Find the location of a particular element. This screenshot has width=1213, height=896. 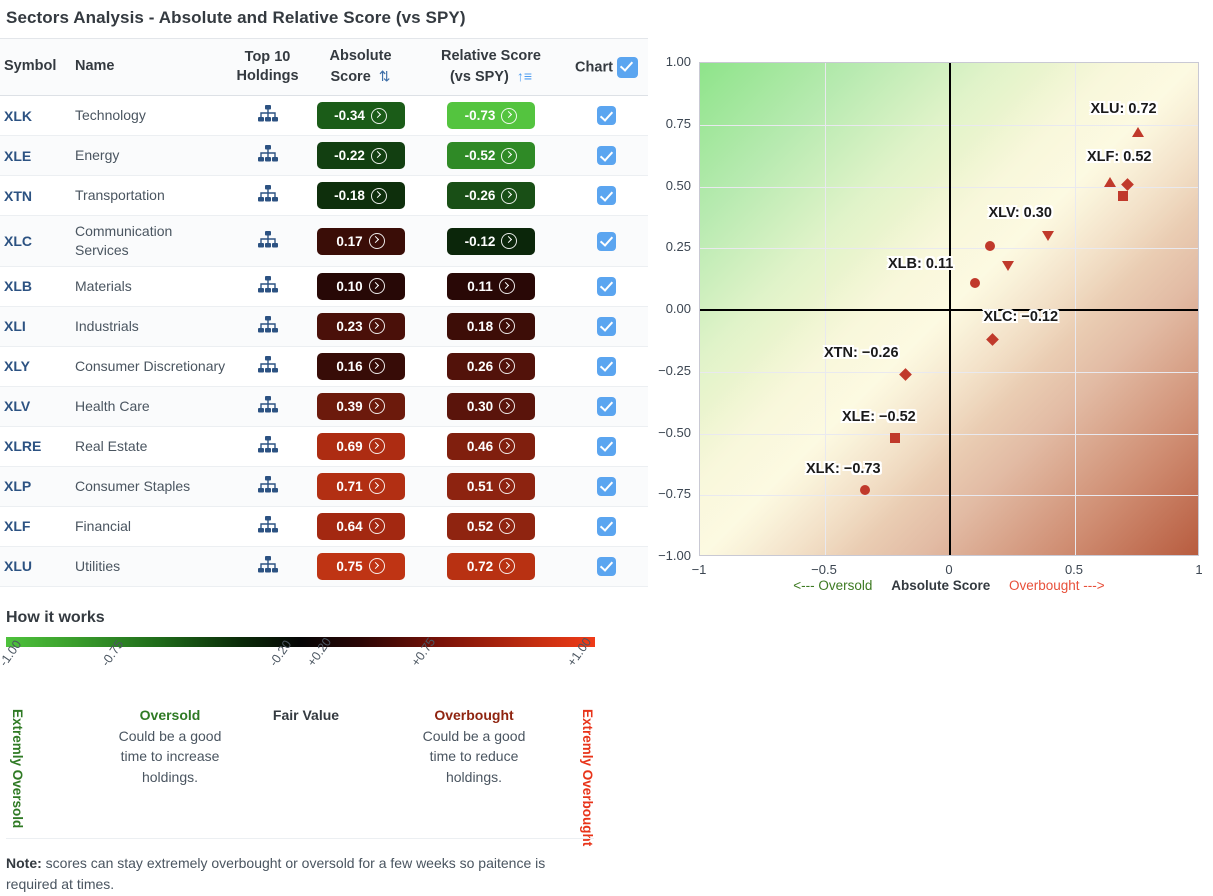

relative-score-badge: 0.11 is located at coordinates (491, 286).